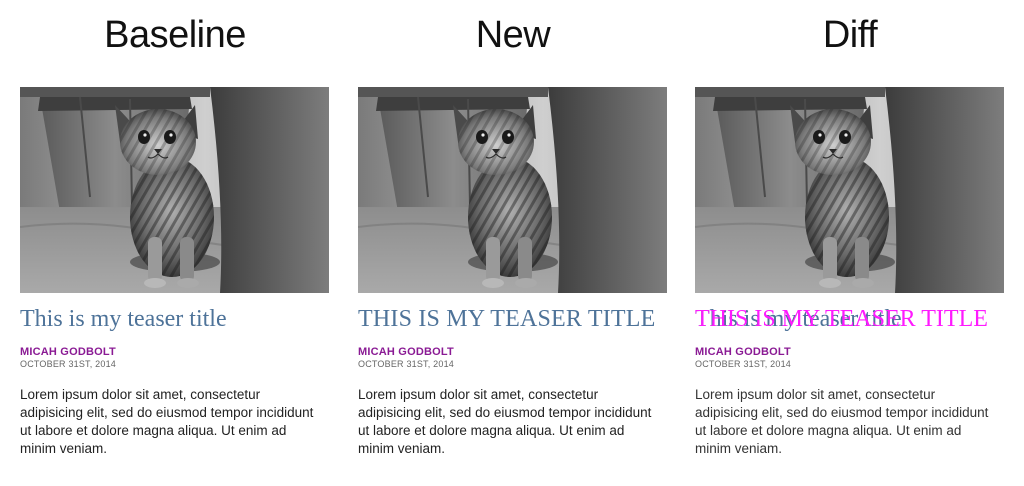 This screenshot has width=1024, height=486. What do you see at coordinates (513, 35) in the screenshot?
I see `column-heading: New` at bounding box center [513, 35].